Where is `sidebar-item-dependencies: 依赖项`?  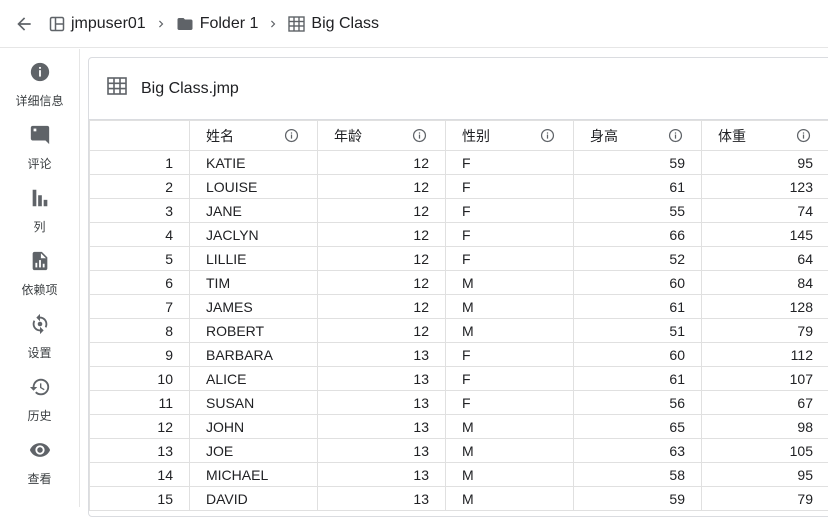 sidebar-item-dependencies: 依赖项 is located at coordinates (39, 274).